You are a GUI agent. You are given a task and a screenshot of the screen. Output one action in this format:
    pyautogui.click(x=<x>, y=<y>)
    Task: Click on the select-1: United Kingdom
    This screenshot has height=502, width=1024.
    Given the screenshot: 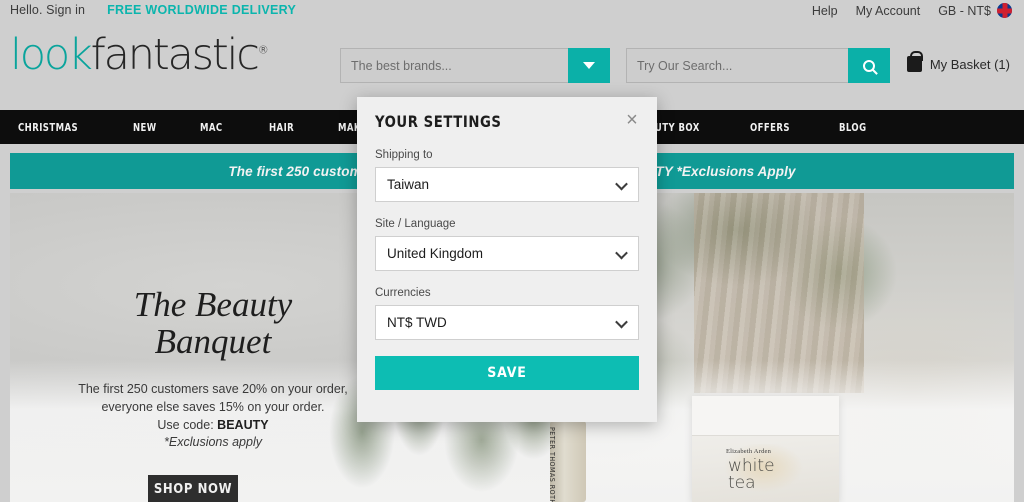 What is the action you would take?
    pyautogui.click(x=507, y=253)
    